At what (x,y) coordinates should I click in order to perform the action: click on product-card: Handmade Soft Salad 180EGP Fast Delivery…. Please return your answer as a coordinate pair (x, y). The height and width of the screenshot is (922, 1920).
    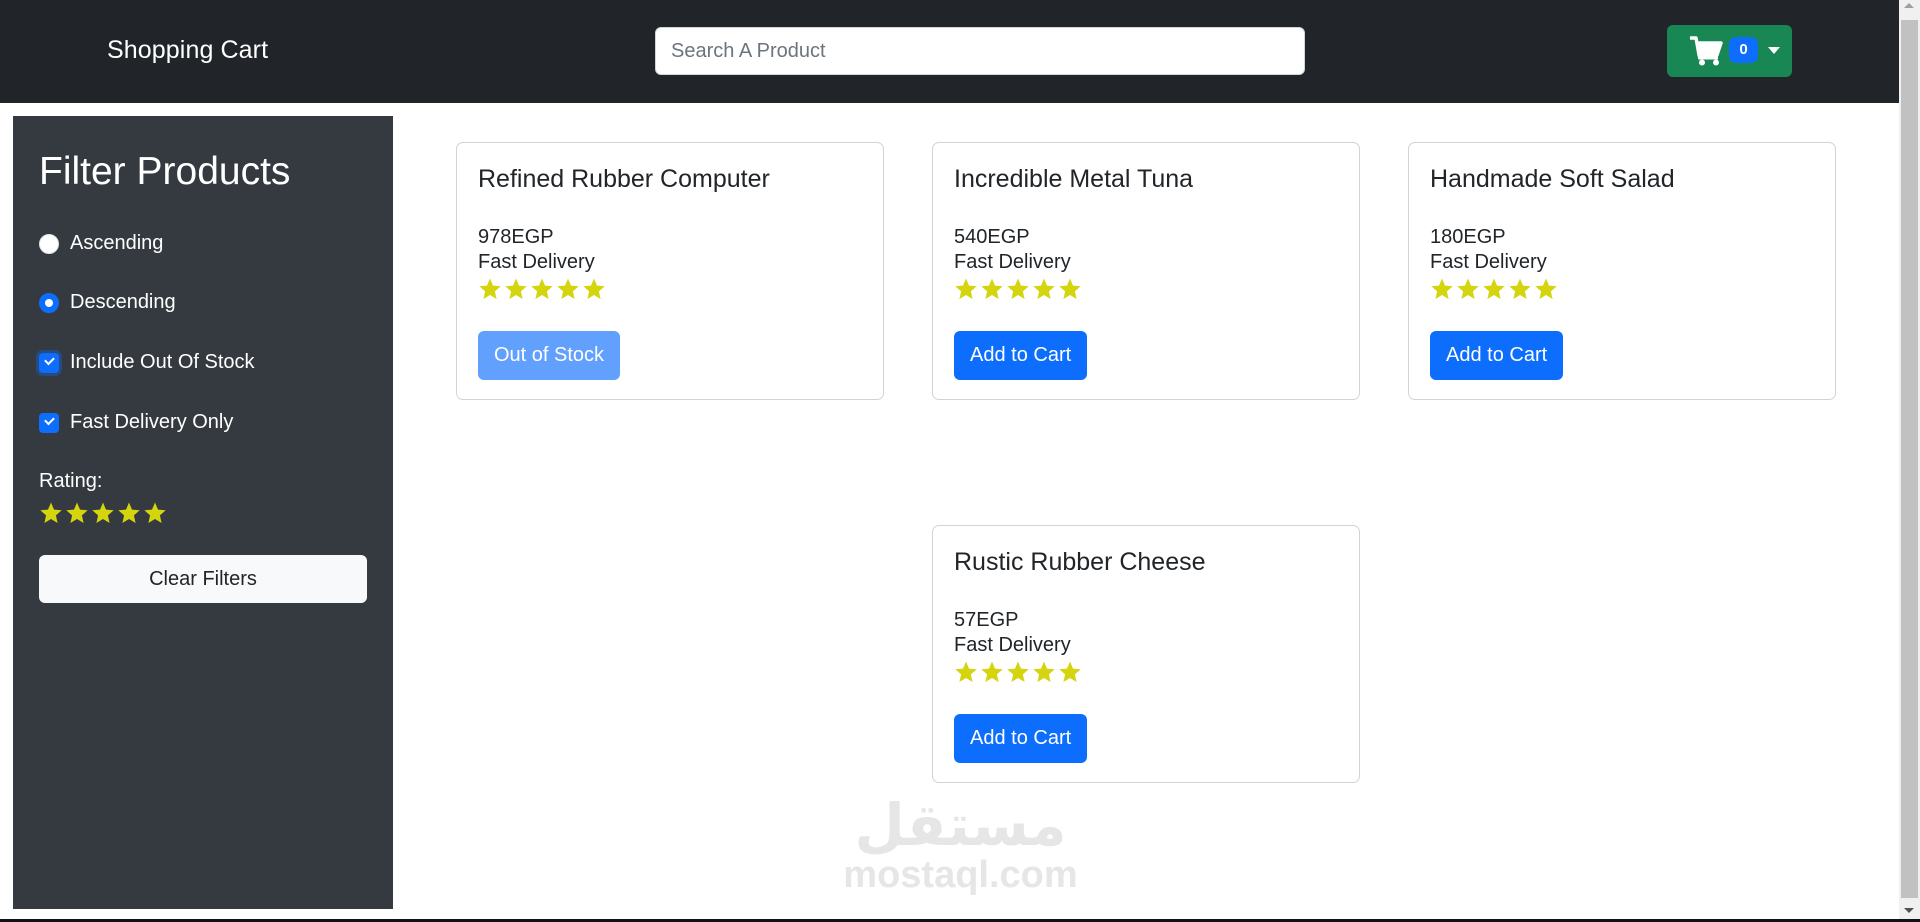
    Looking at the image, I should click on (1622, 271).